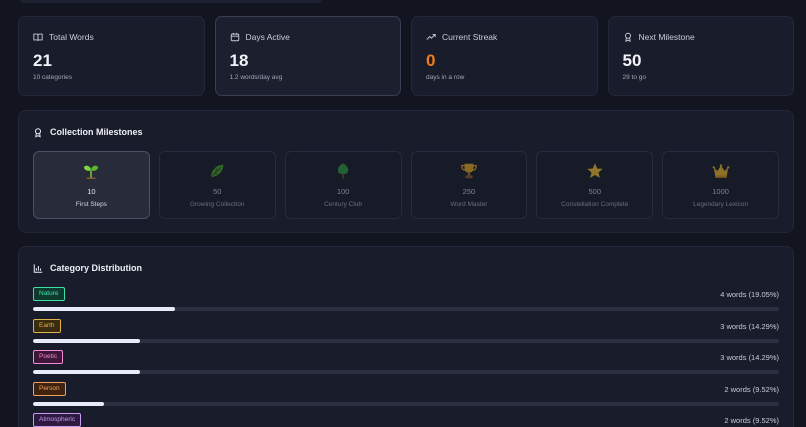 The image size is (806, 427). Describe the element at coordinates (431, 37) in the screenshot. I see `trending-up-icon` at that location.